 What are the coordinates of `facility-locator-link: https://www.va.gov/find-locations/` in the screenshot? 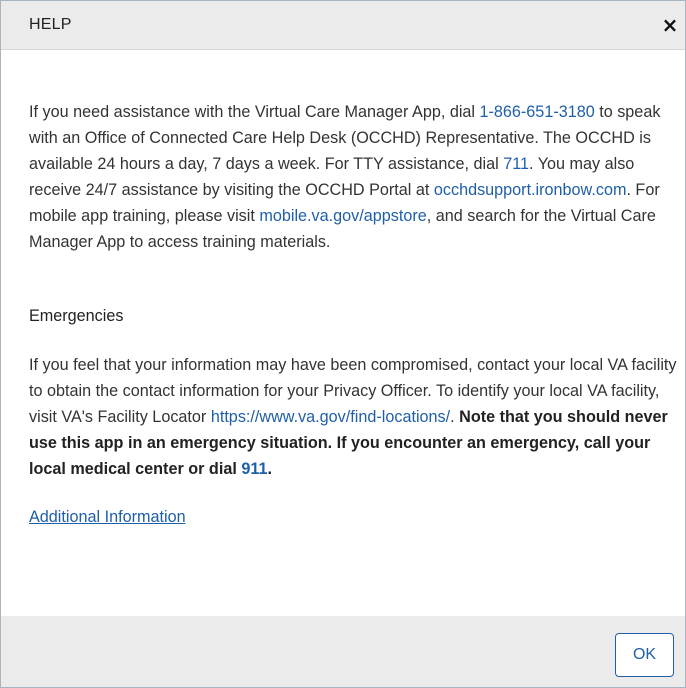 It's located at (330, 417).